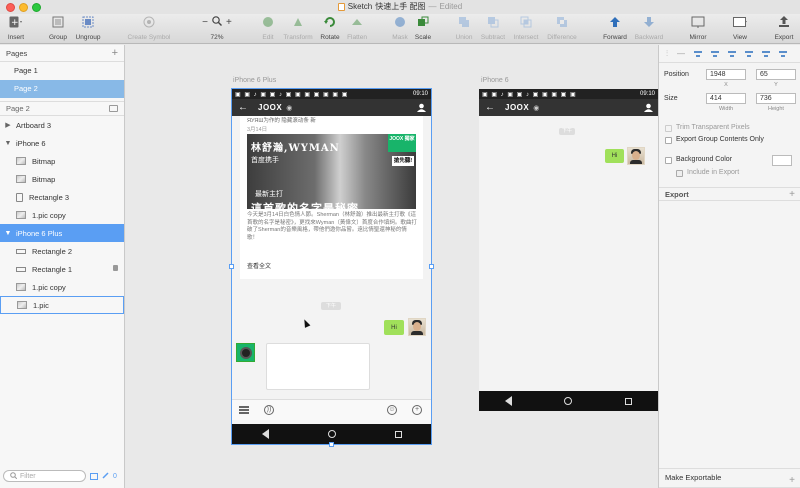 The image size is (800, 488). I want to click on height-field: 736, so click(776, 98).